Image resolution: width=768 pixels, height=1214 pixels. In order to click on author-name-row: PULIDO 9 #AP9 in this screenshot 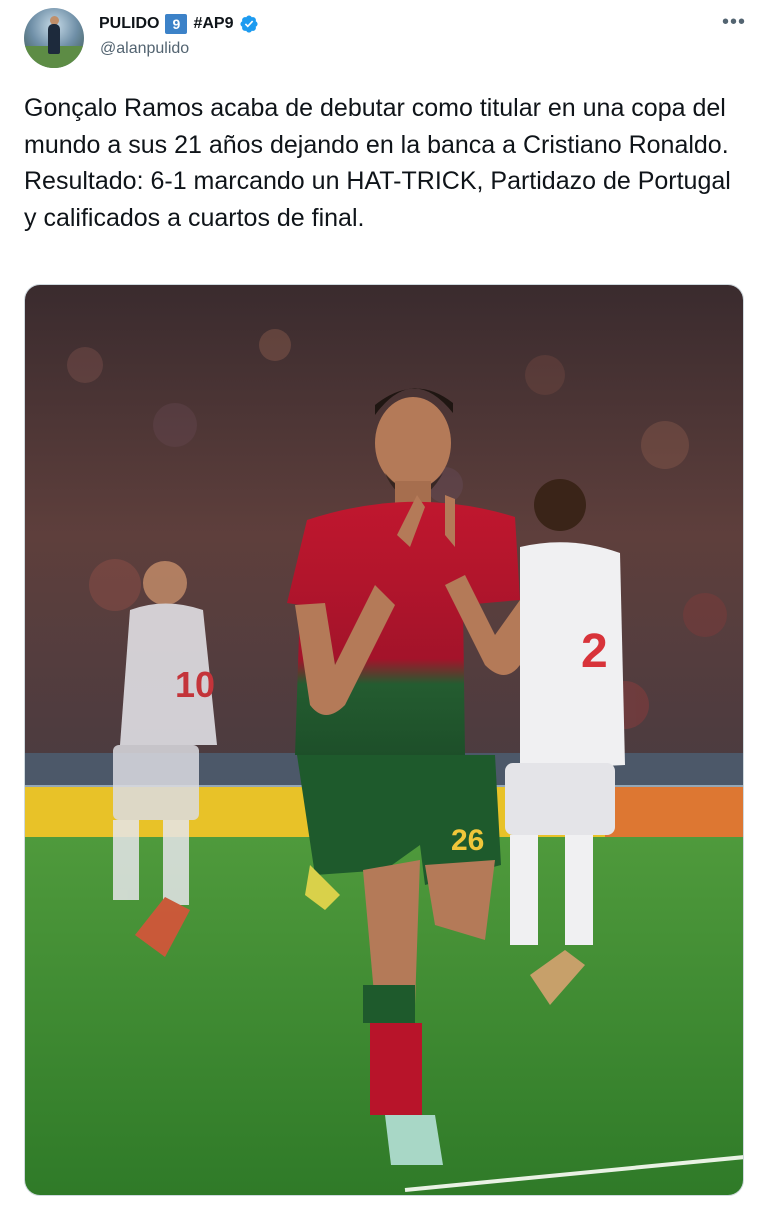, I will do `click(179, 24)`.